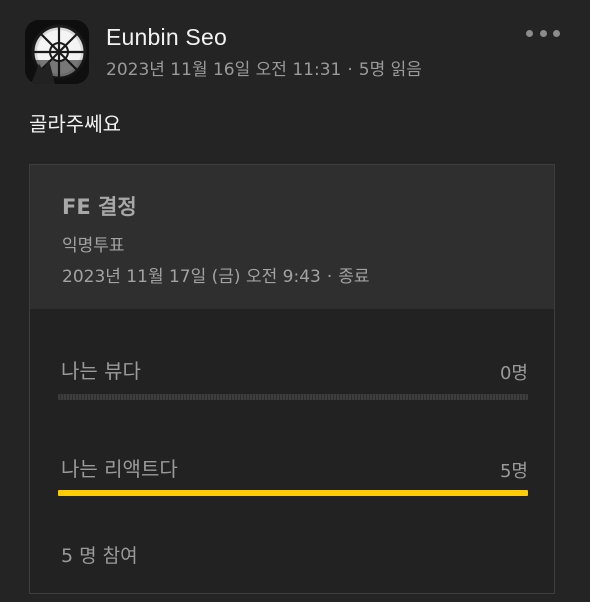 The height and width of the screenshot is (602, 590). I want to click on poll-participants: 5 명 참여, so click(99, 554).